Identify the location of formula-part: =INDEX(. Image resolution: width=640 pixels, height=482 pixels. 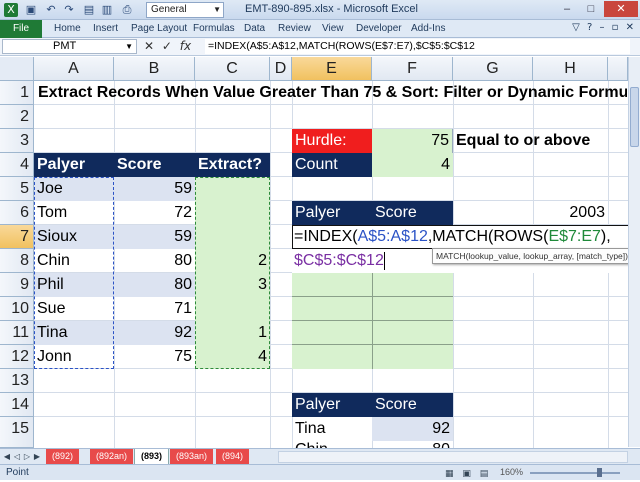
(326, 236).